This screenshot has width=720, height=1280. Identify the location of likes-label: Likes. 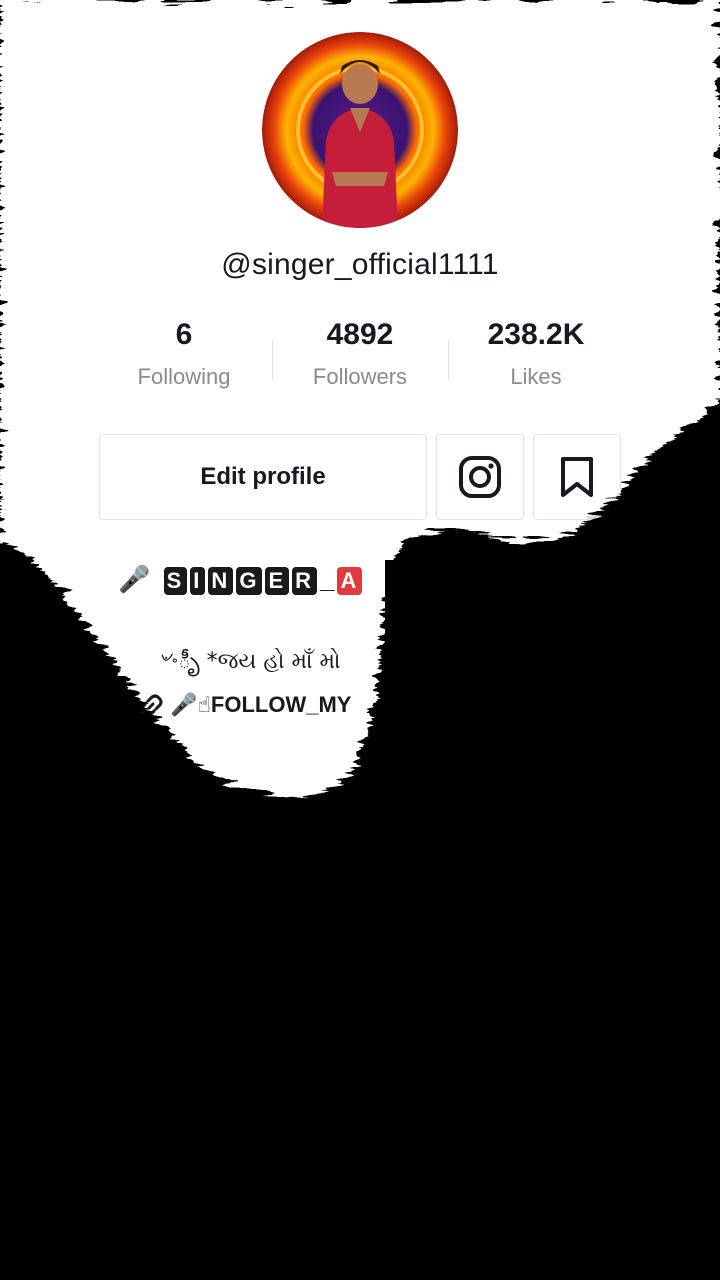
(536, 376).